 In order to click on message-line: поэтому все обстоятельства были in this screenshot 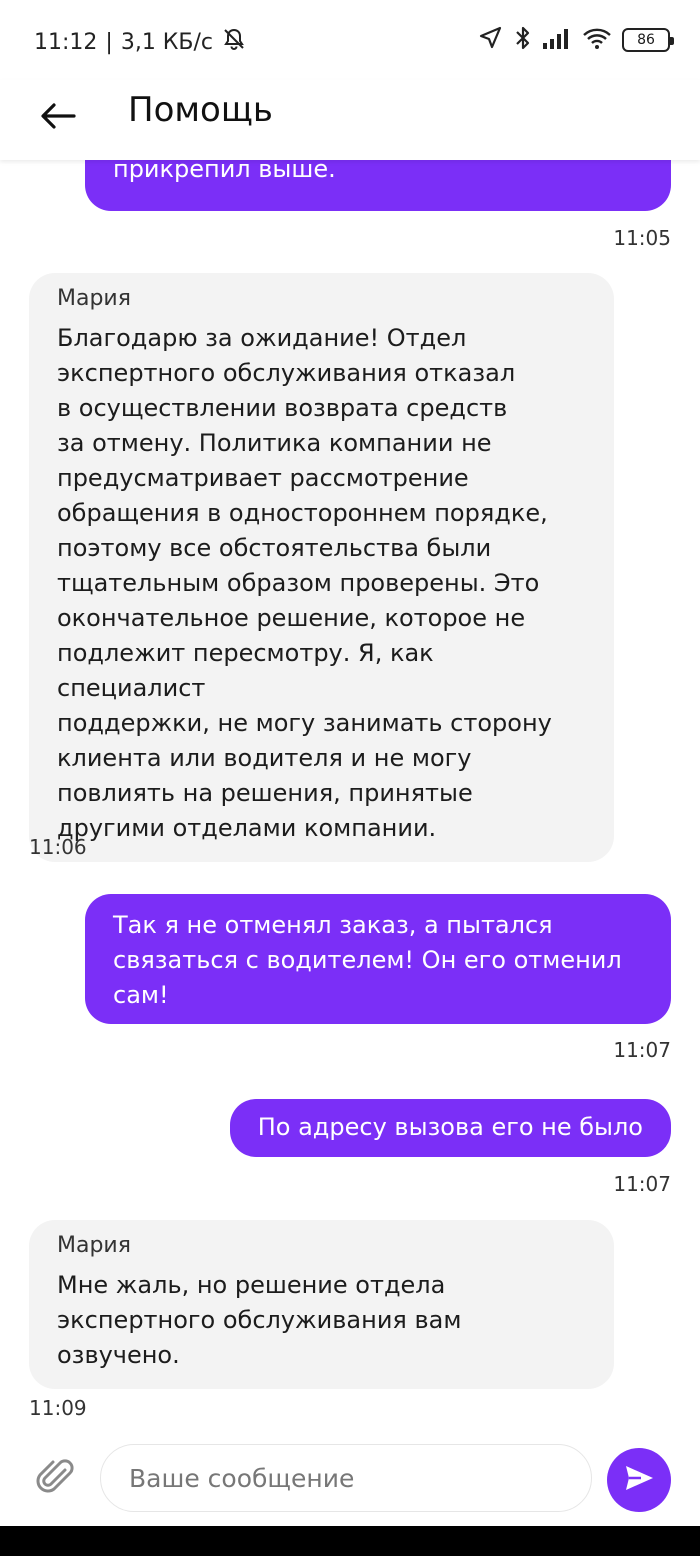, I will do `click(274, 548)`.